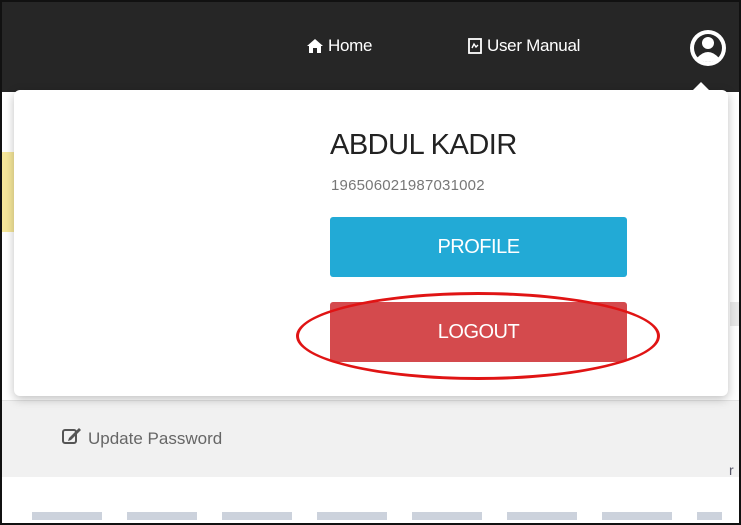 This screenshot has width=741, height=525. Describe the element at coordinates (155, 438) in the screenshot. I see `update-password-label: Update Password` at that location.